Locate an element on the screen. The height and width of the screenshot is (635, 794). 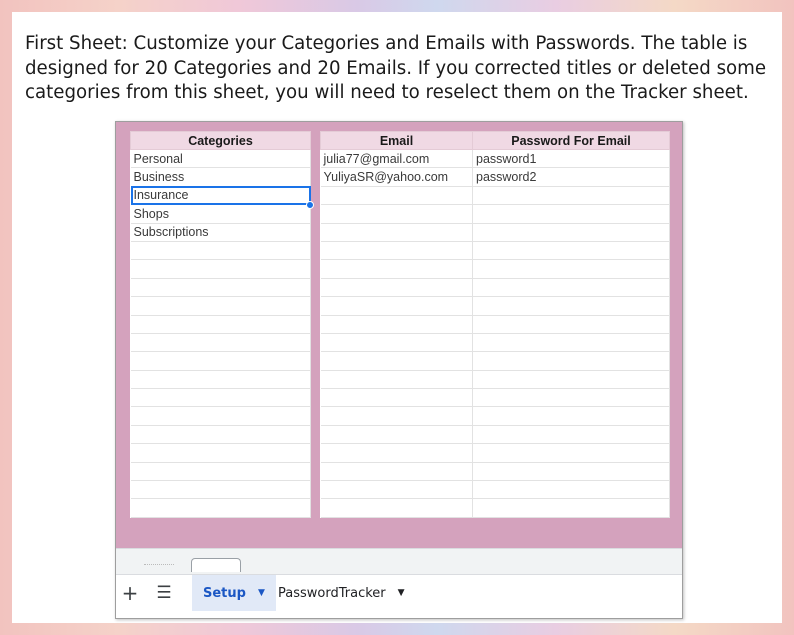
category-cell: Personal is located at coordinates (220, 159).